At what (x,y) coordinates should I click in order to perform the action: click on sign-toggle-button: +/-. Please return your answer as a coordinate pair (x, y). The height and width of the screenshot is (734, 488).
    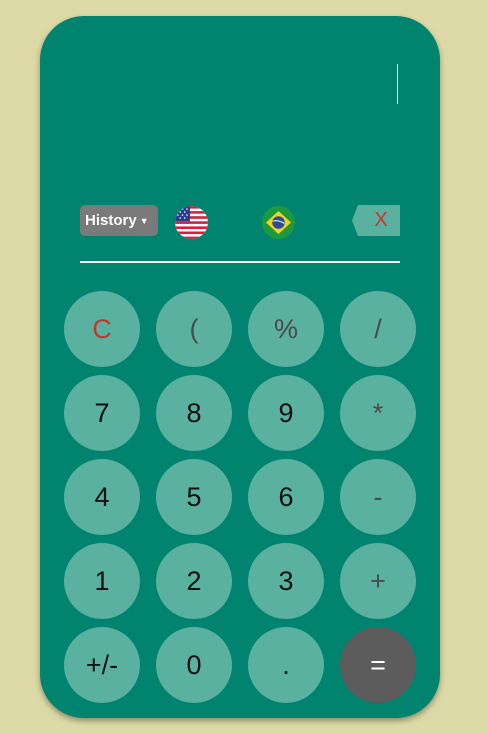
    Looking at the image, I should click on (102, 665).